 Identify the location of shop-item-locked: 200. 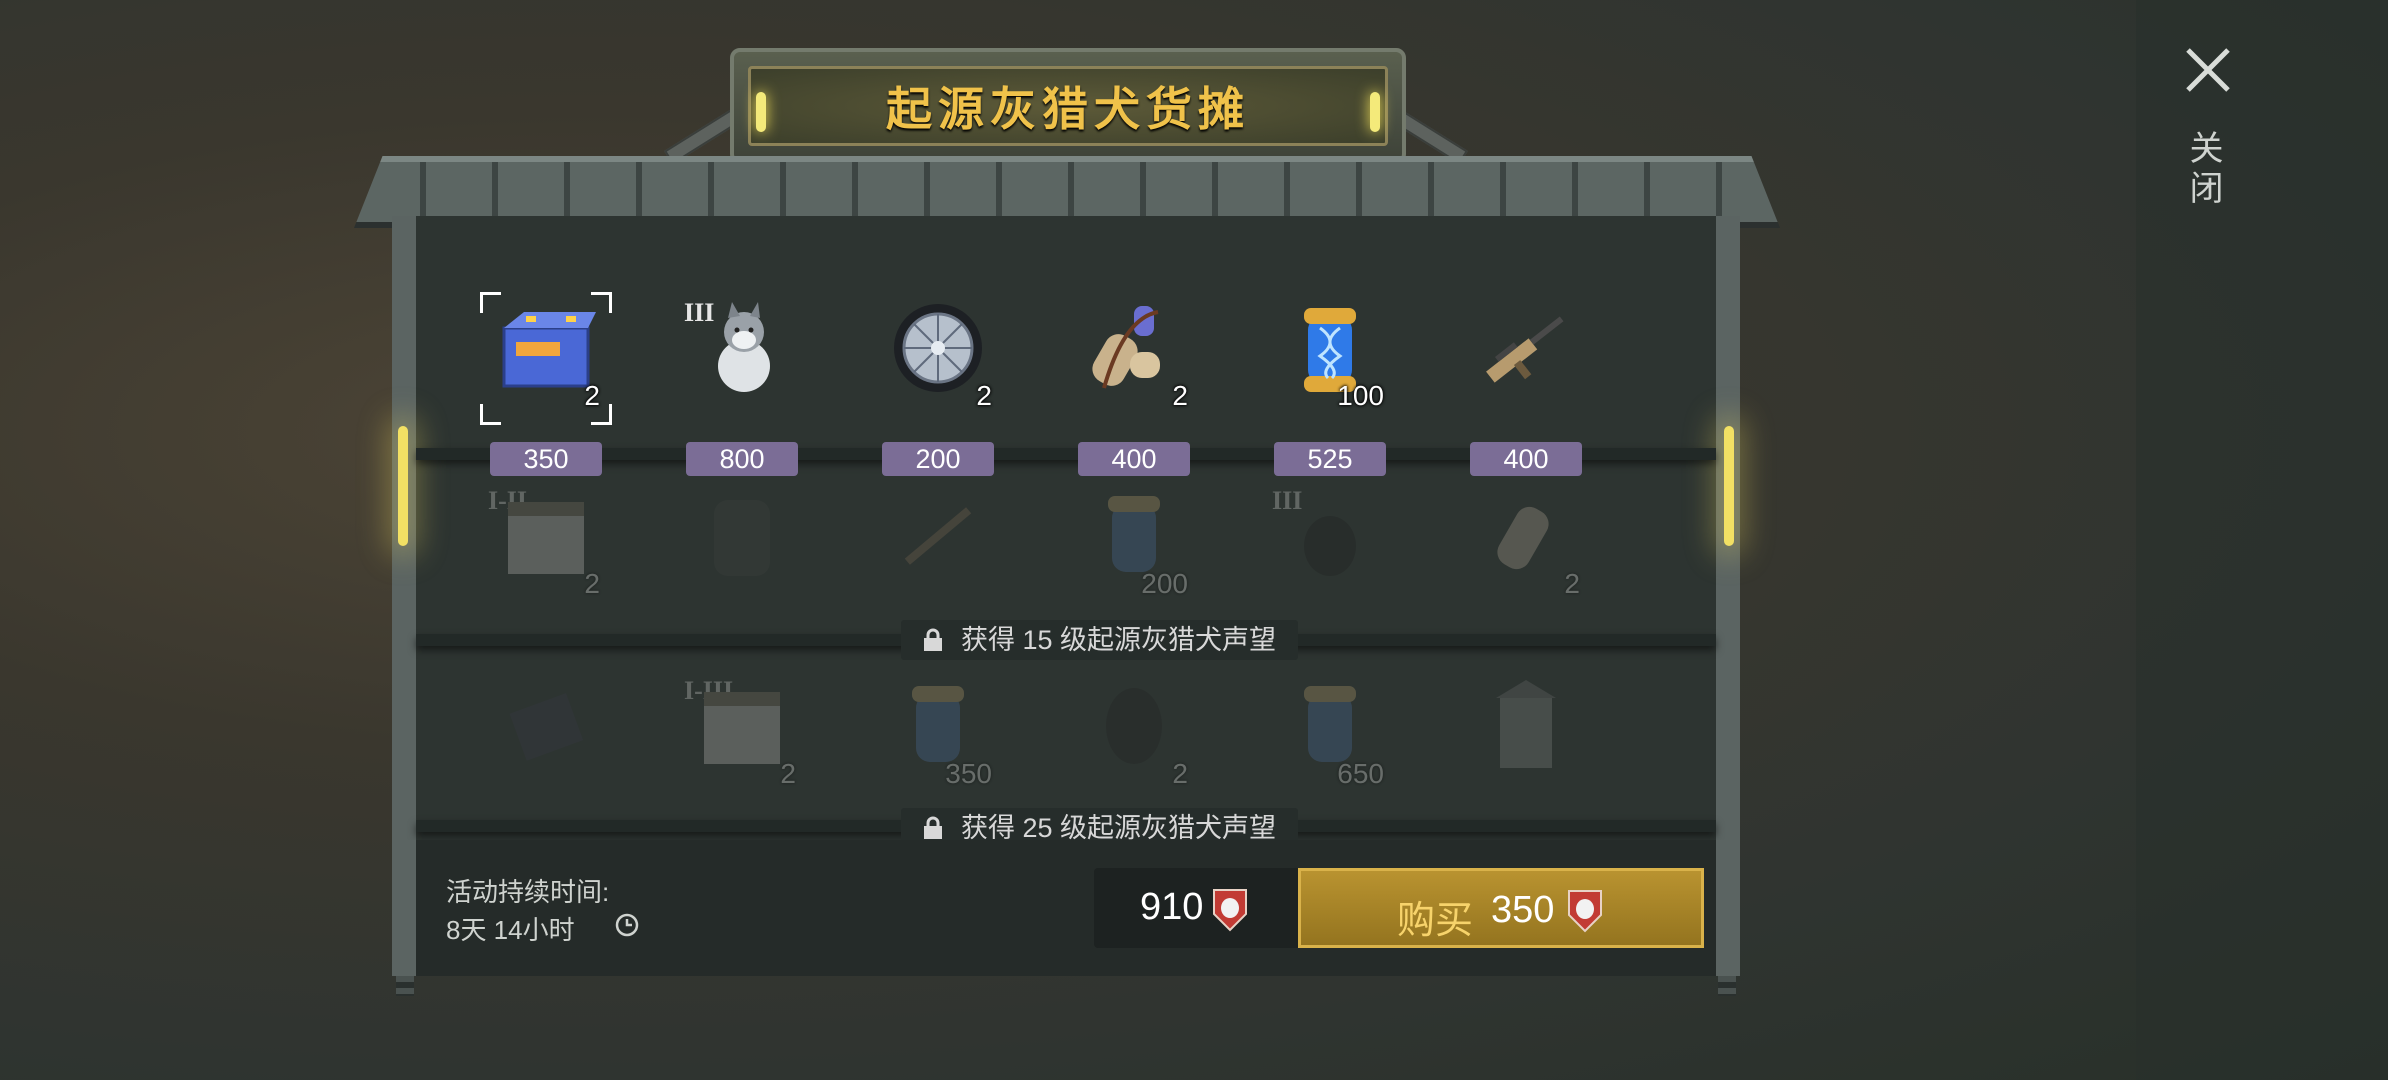
(1134, 556).